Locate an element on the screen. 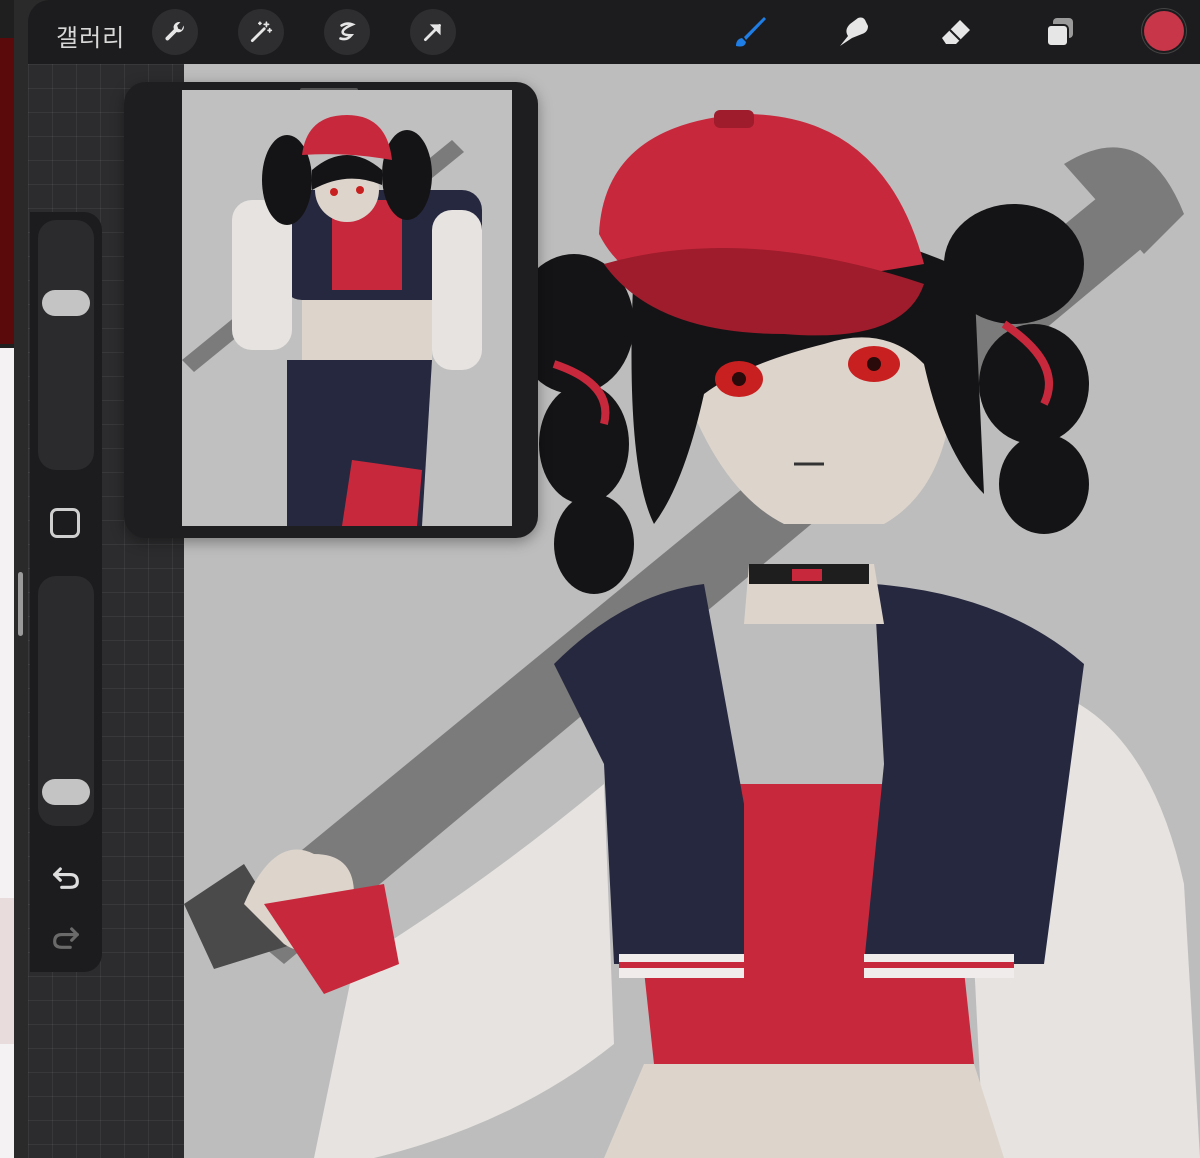 The width and height of the screenshot is (1200, 1158). left-sidebar is located at coordinates (66, 592).